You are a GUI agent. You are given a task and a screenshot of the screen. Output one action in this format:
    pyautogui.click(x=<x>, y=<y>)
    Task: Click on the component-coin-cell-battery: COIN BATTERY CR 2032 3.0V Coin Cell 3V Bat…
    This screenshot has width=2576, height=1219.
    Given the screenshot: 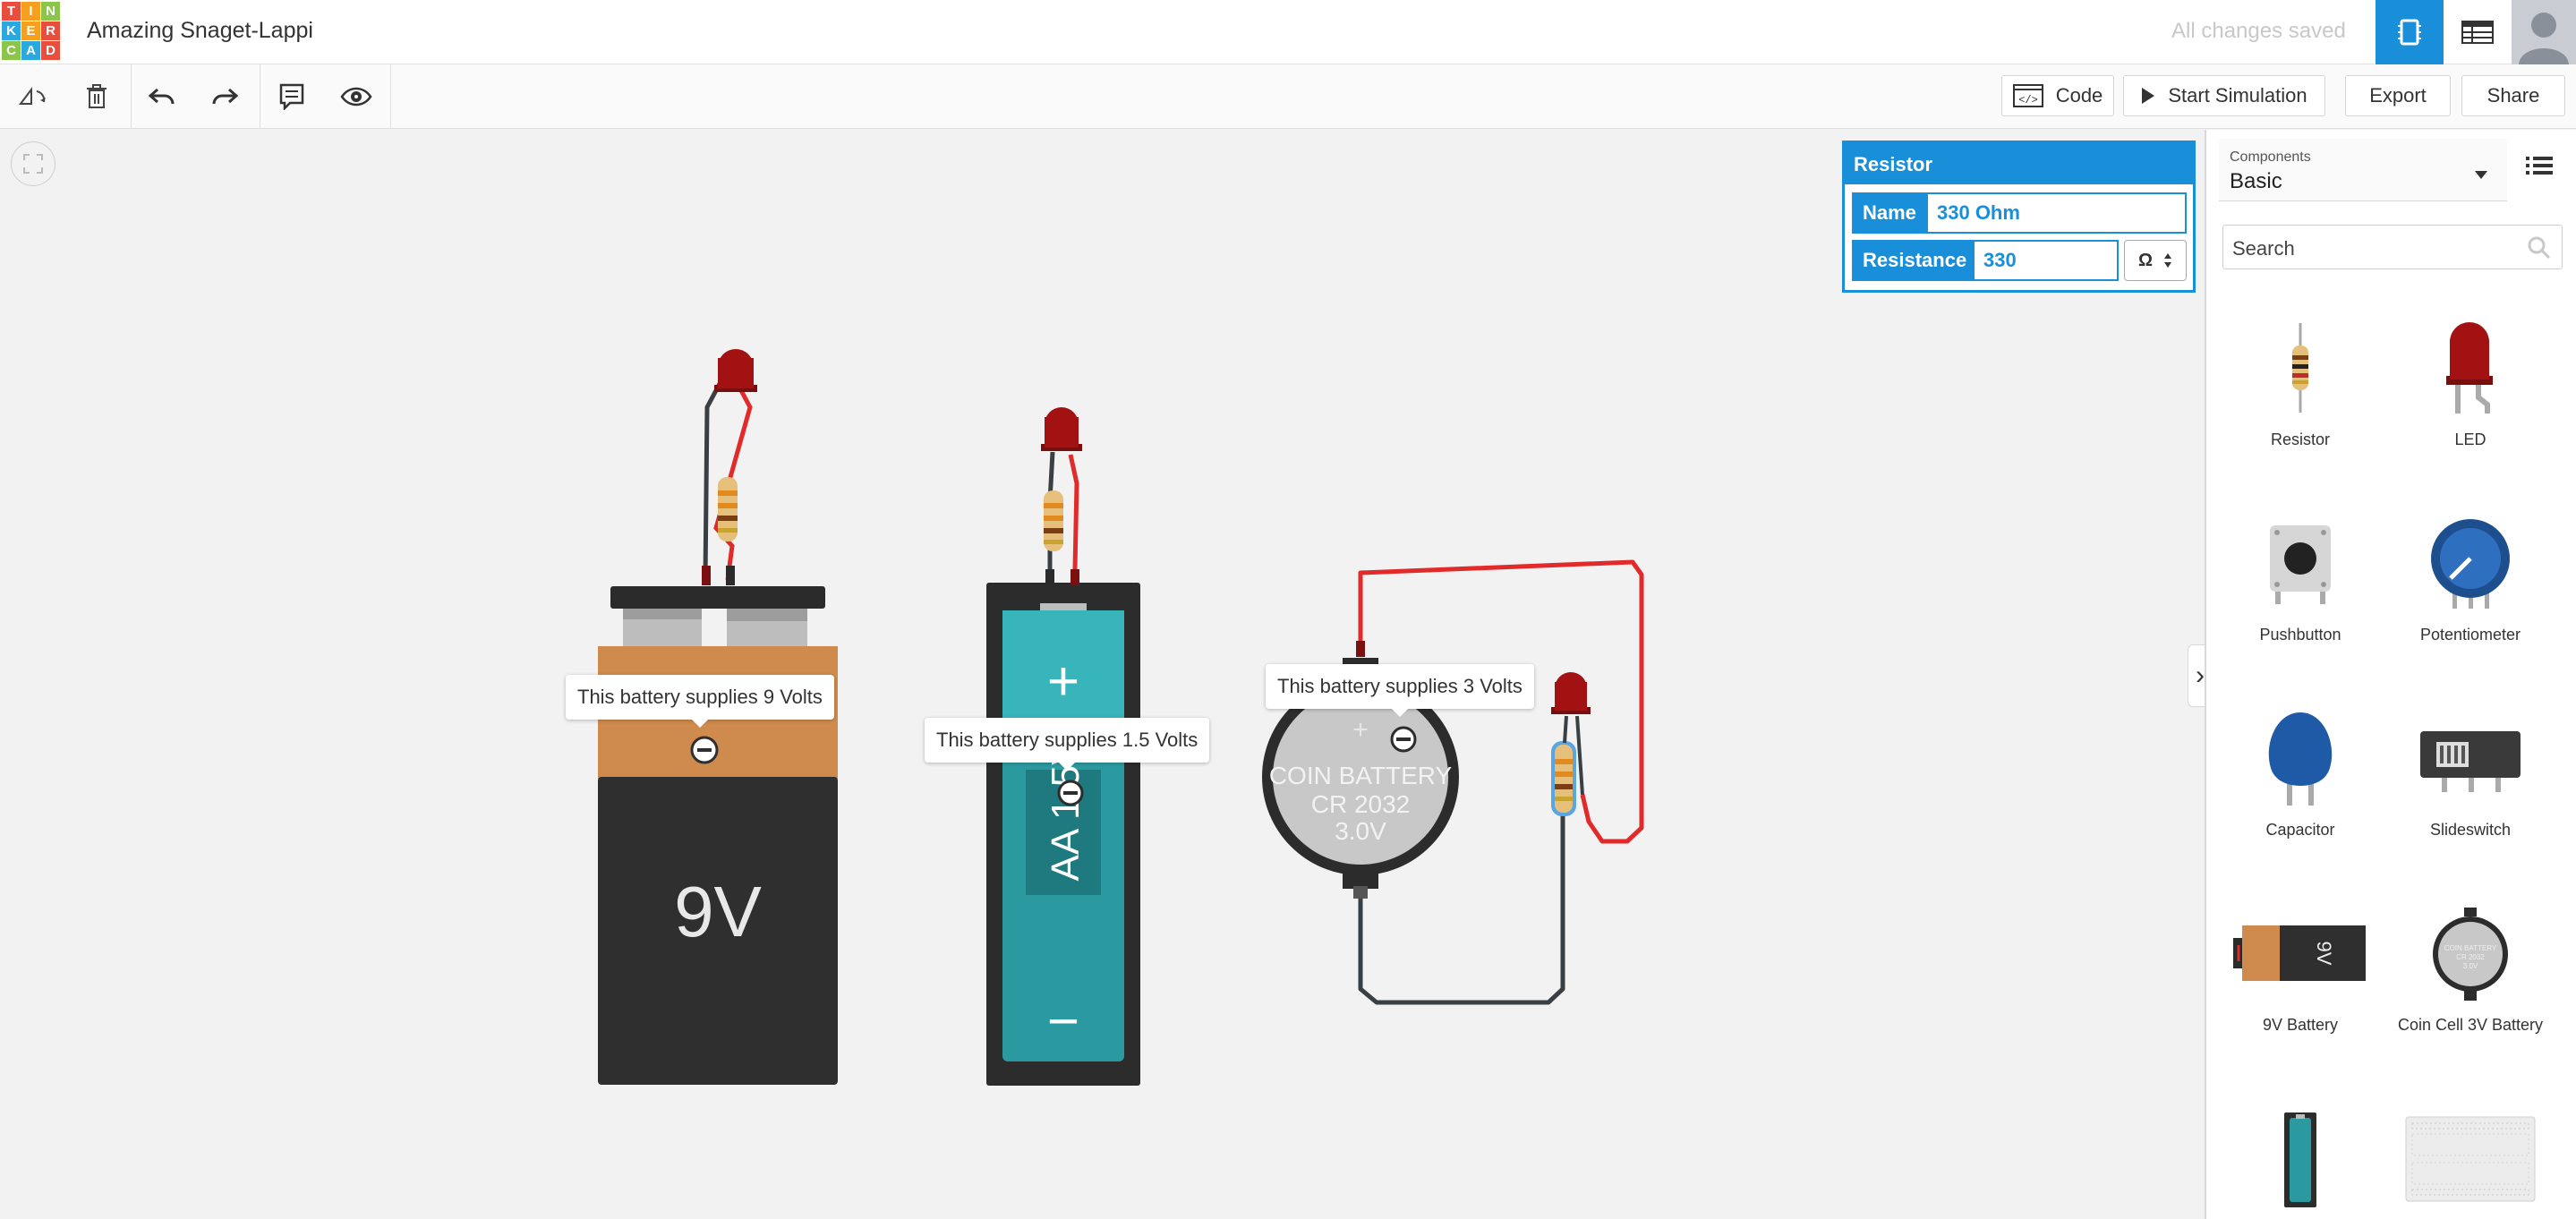 What is the action you would take?
    pyautogui.click(x=2470, y=963)
    